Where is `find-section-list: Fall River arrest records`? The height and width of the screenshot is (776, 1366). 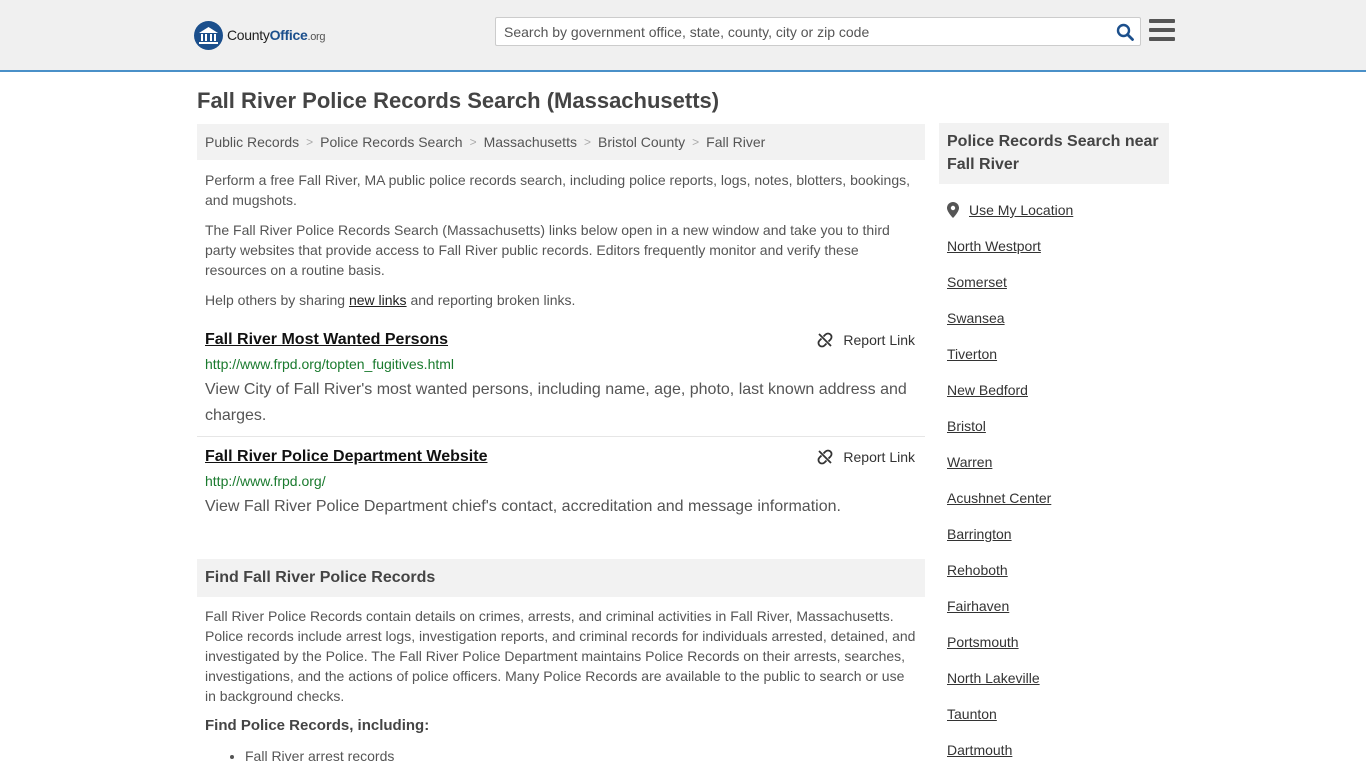
find-section-list: Fall River arrest records is located at coordinates (319, 756).